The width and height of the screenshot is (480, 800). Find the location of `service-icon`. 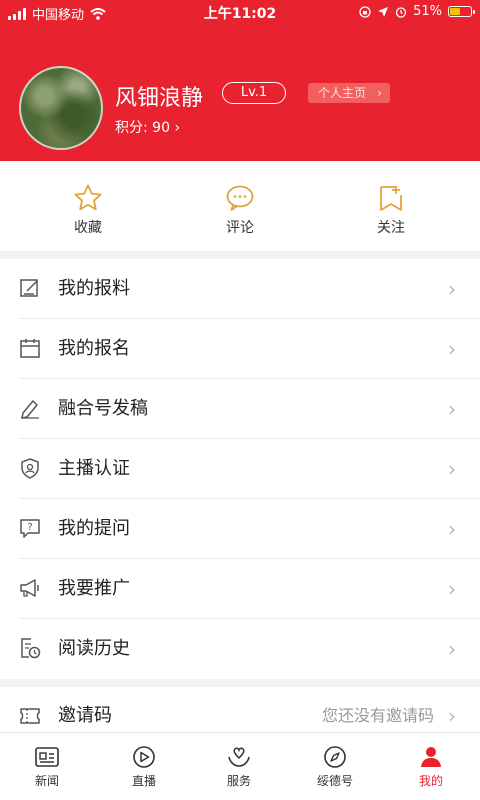

service-icon is located at coordinates (239, 757).